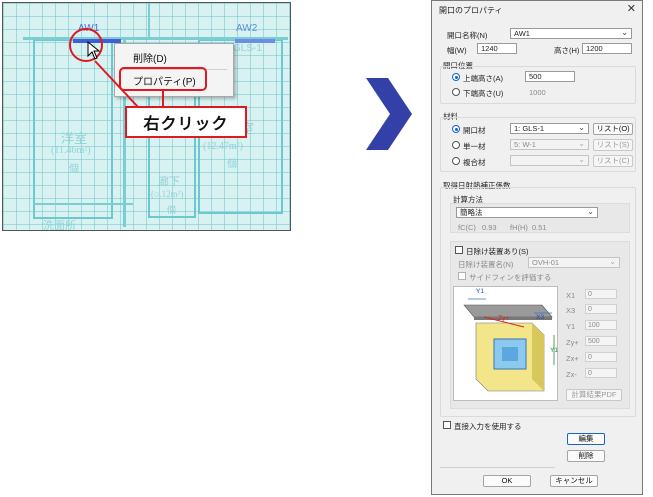  I want to click on calc-method-combo: 簡略法 ⌄, so click(527, 212).